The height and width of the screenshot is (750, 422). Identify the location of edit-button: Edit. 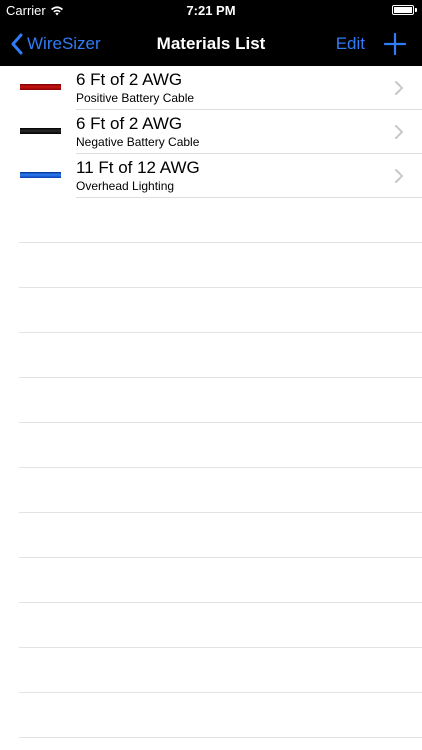
(350, 44).